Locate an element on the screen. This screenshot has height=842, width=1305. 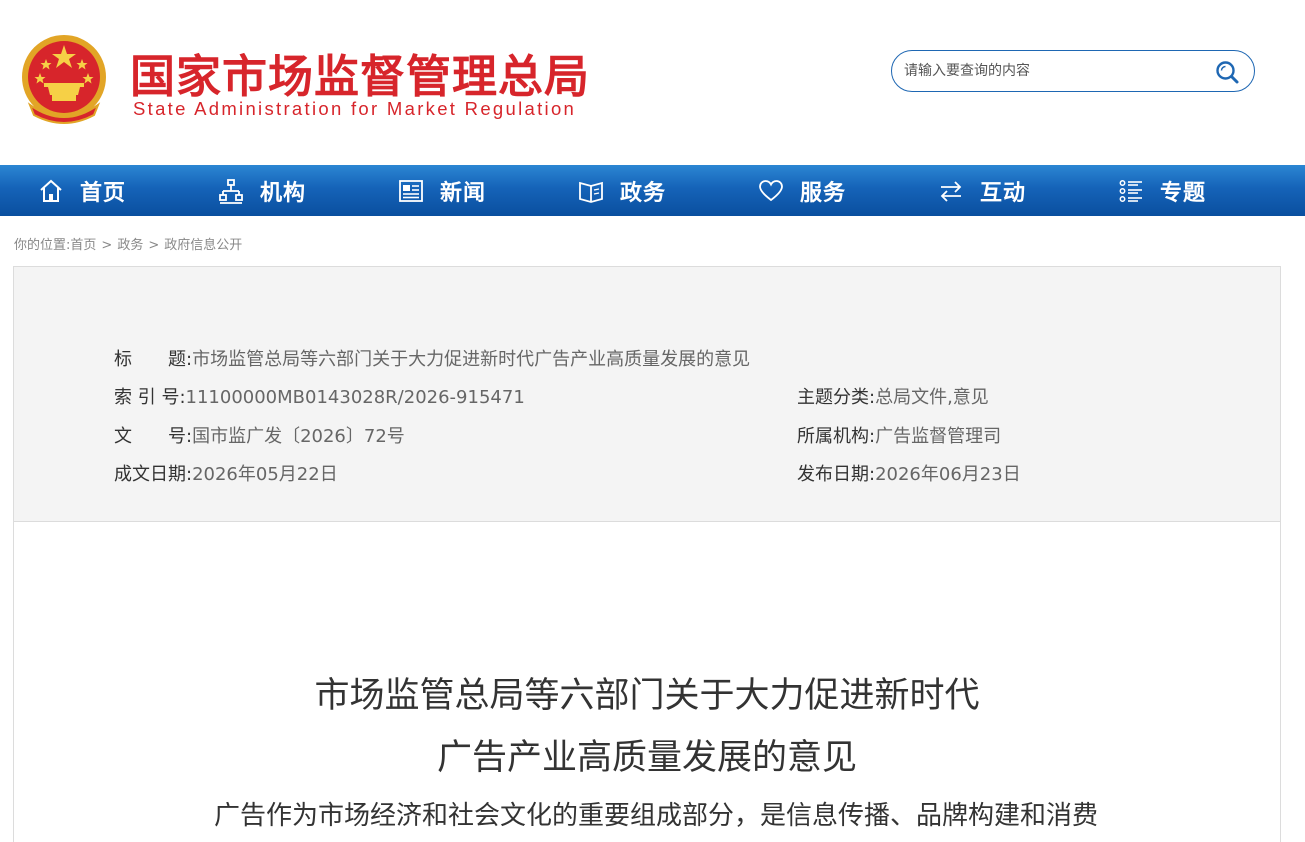
breadcrumb-gov-affairs: 政务 is located at coordinates (130, 245).